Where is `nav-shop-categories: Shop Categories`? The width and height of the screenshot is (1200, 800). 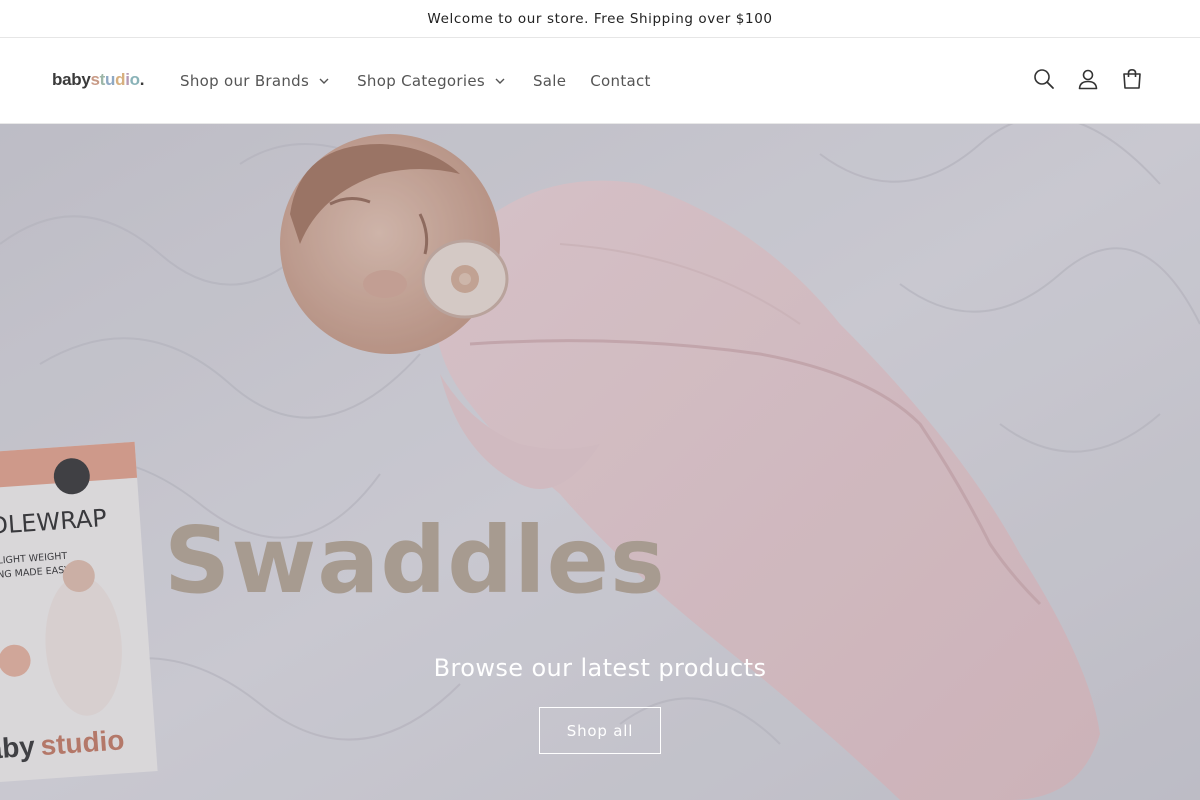 nav-shop-categories: Shop Categories is located at coordinates (431, 81).